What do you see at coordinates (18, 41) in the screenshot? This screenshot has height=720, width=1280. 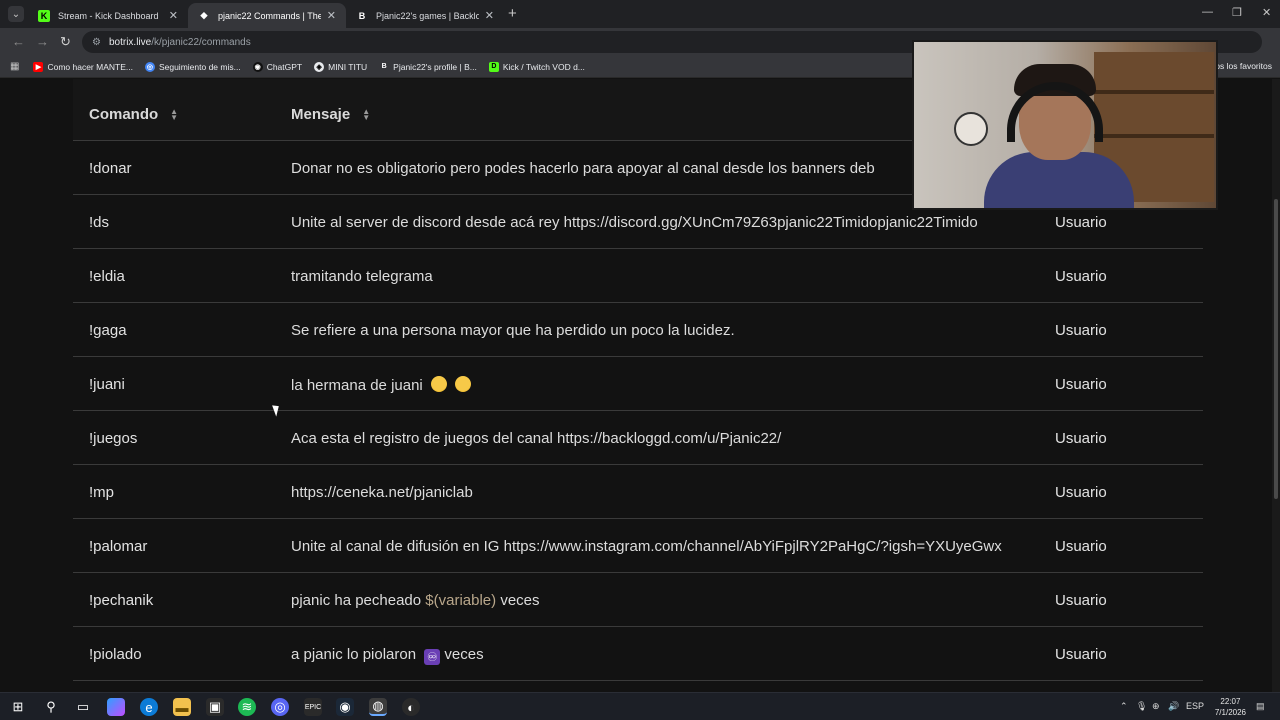 I see `back-arrow-icon: ←` at bounding box center [18, 41].